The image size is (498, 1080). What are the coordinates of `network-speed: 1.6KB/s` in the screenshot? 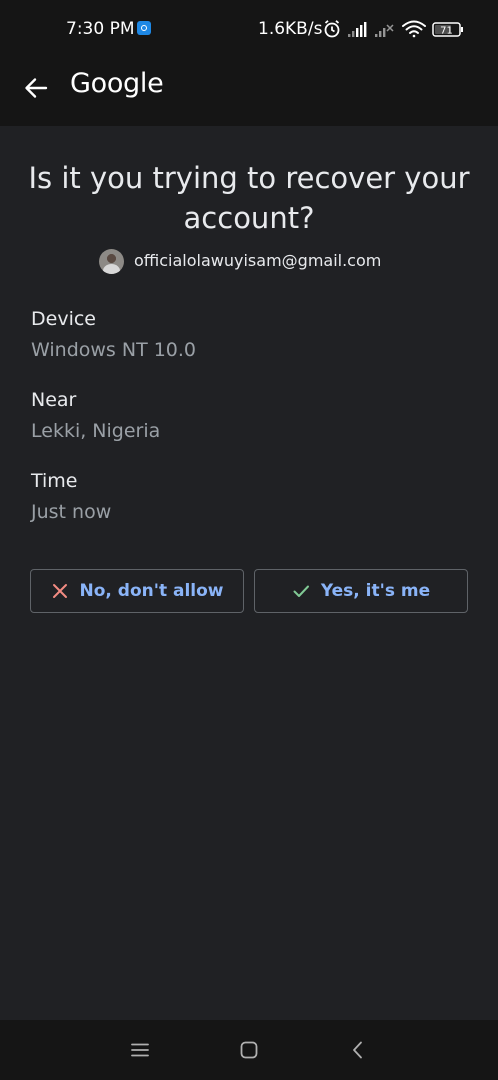 It's located at (290, 29).